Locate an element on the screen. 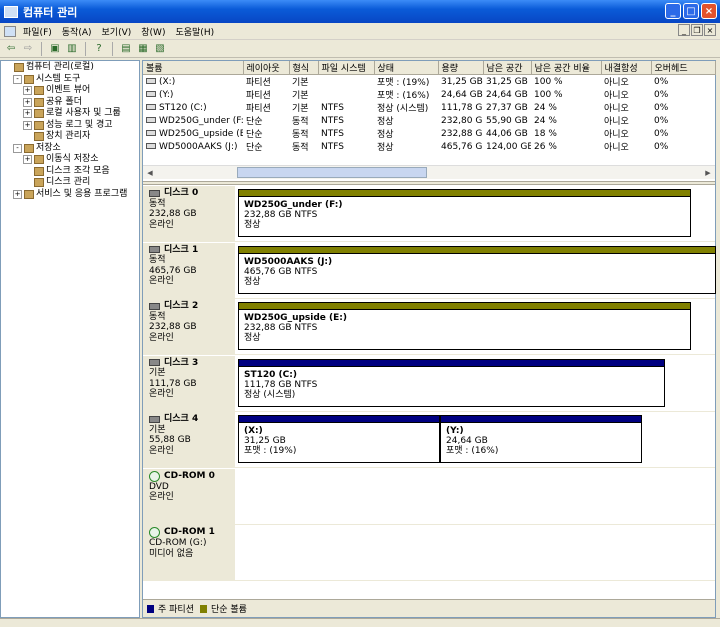  disk-info: 디스크 4 기본 55,88 GB 온라인 is located at coordinates (189, 439).